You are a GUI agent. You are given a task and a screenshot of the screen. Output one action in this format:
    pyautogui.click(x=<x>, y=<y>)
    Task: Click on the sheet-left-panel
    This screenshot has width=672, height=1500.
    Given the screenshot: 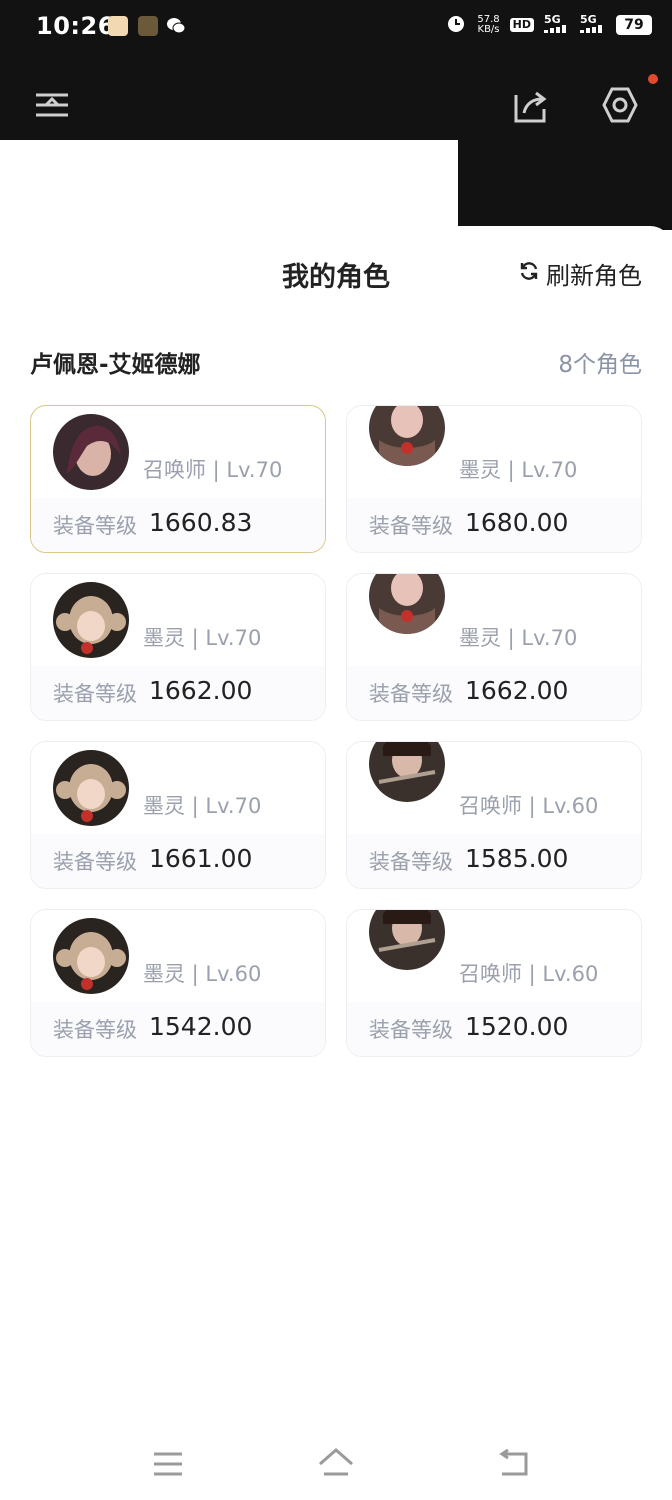 What is the action you would take?
    pyautogui.click(x=229, y=190)
    